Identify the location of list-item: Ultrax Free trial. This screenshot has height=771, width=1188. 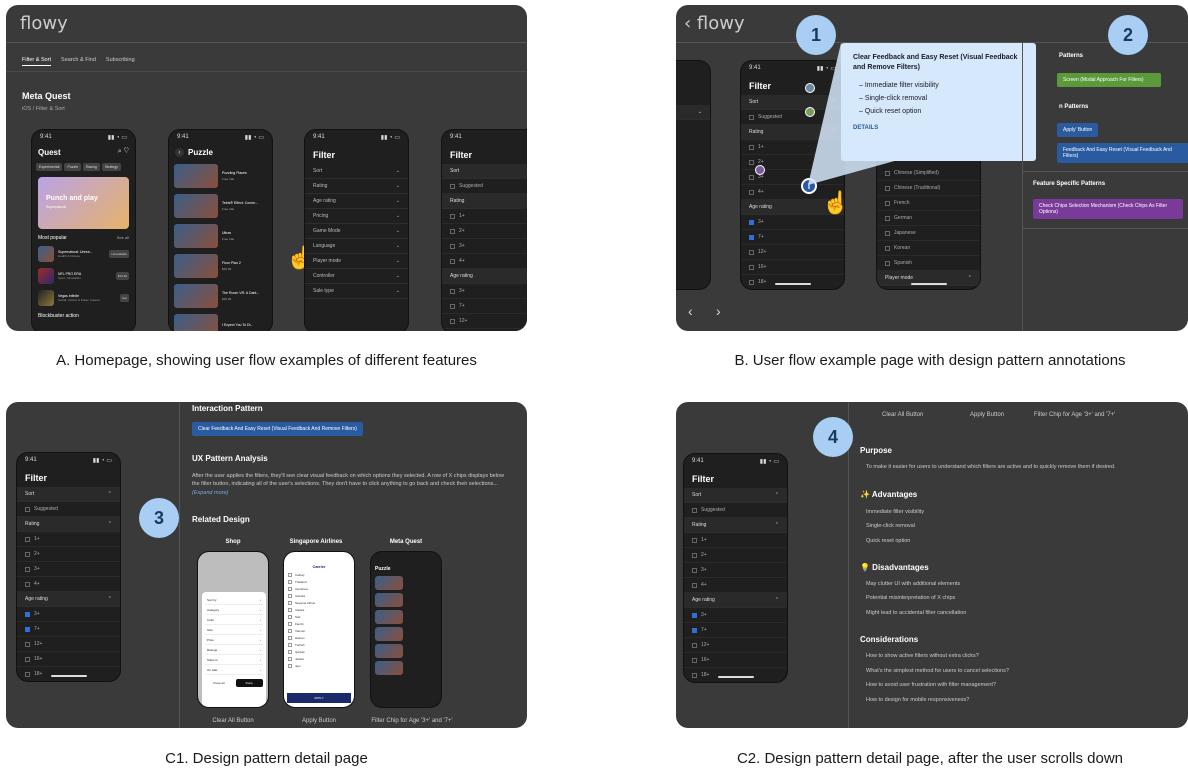
(220, 236).